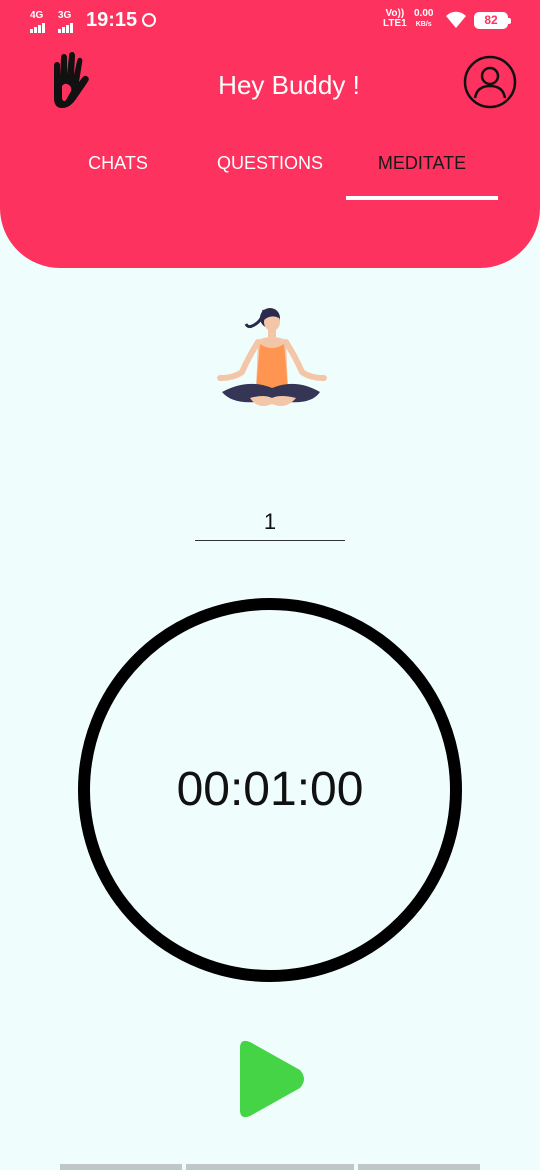 The image size is (540, 1170). What do you see at coordinates (456, 20) in the screenshot?
I see `wifi-icon` at bounding box center [456, 20].